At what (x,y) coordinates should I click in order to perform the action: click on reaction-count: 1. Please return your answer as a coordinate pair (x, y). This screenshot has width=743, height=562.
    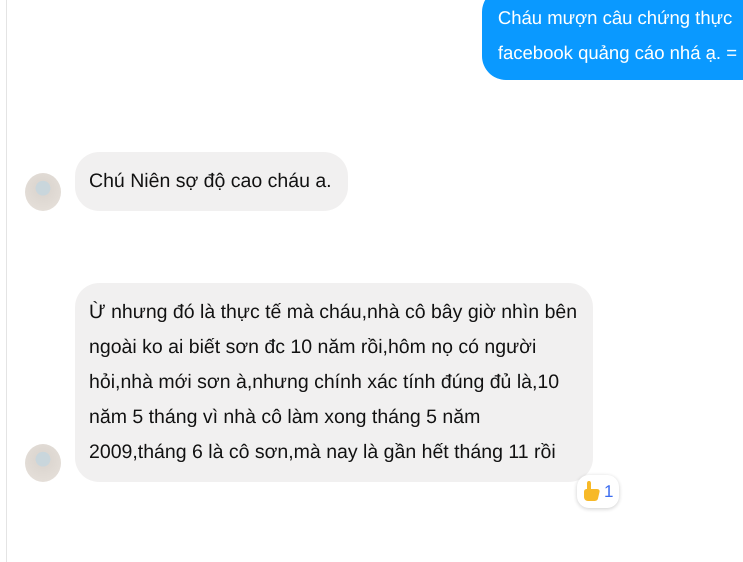
    Looking at the image, I should click on (609, 491).